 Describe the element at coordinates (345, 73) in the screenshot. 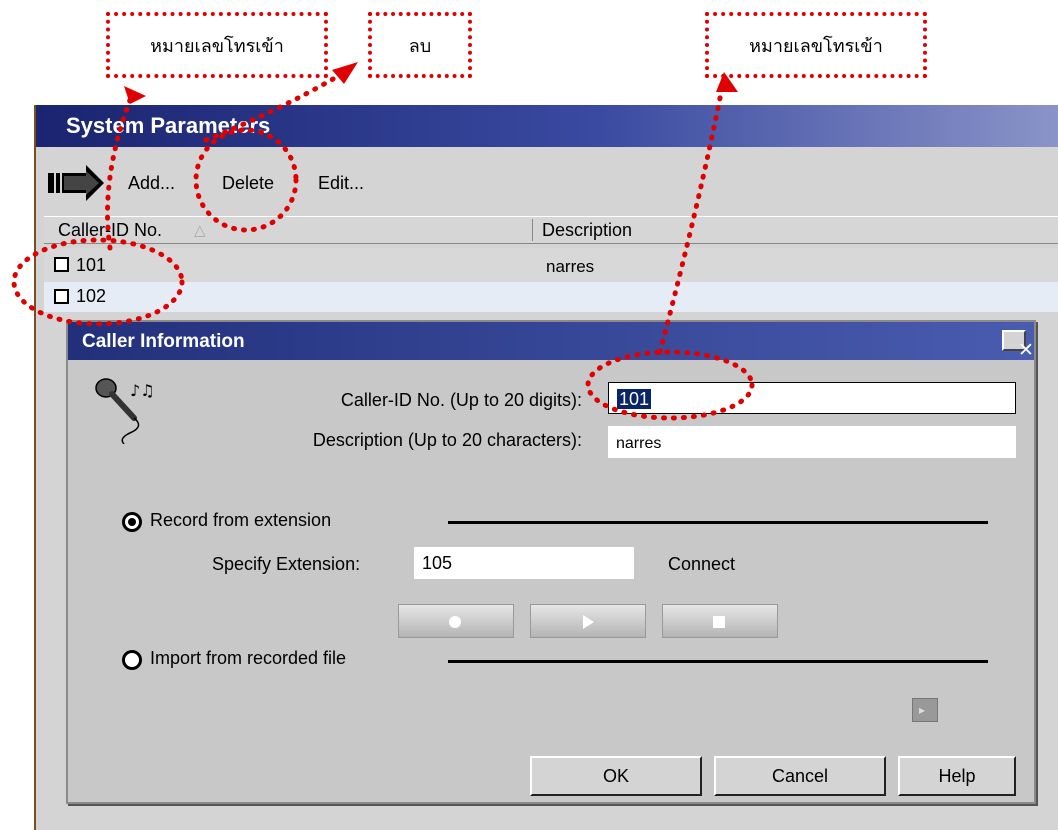

I see `arrowhead-delete` at that location.